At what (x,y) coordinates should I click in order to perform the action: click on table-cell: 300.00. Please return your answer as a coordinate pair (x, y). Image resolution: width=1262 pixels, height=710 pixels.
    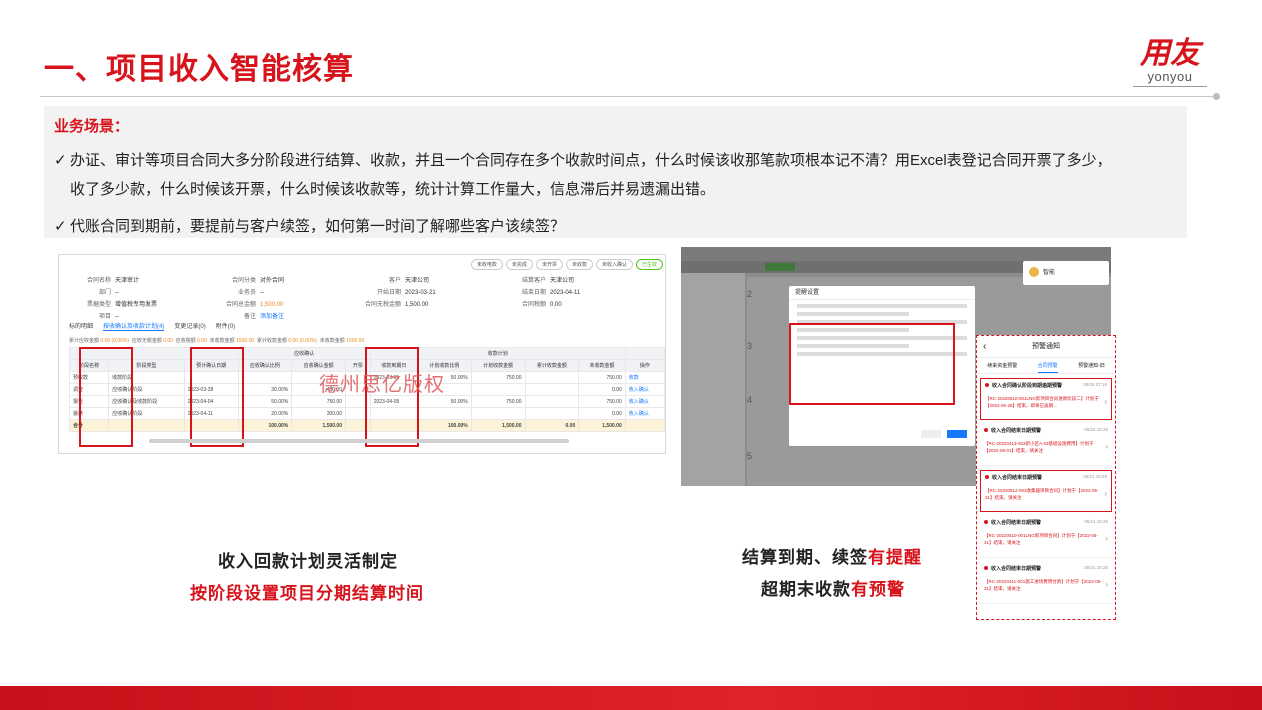
    Looking at the image, I should click on (318, 413).